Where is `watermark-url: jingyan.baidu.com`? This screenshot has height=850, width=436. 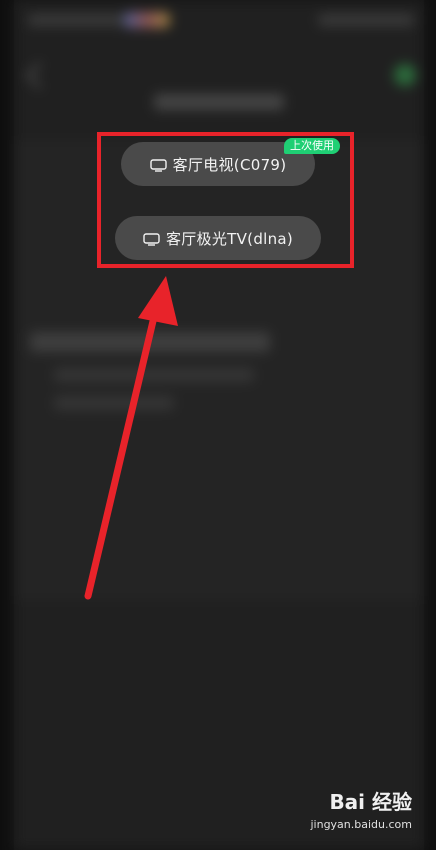 watermark-url: jingyan.baidu.com is located at coordinates (361, 824).